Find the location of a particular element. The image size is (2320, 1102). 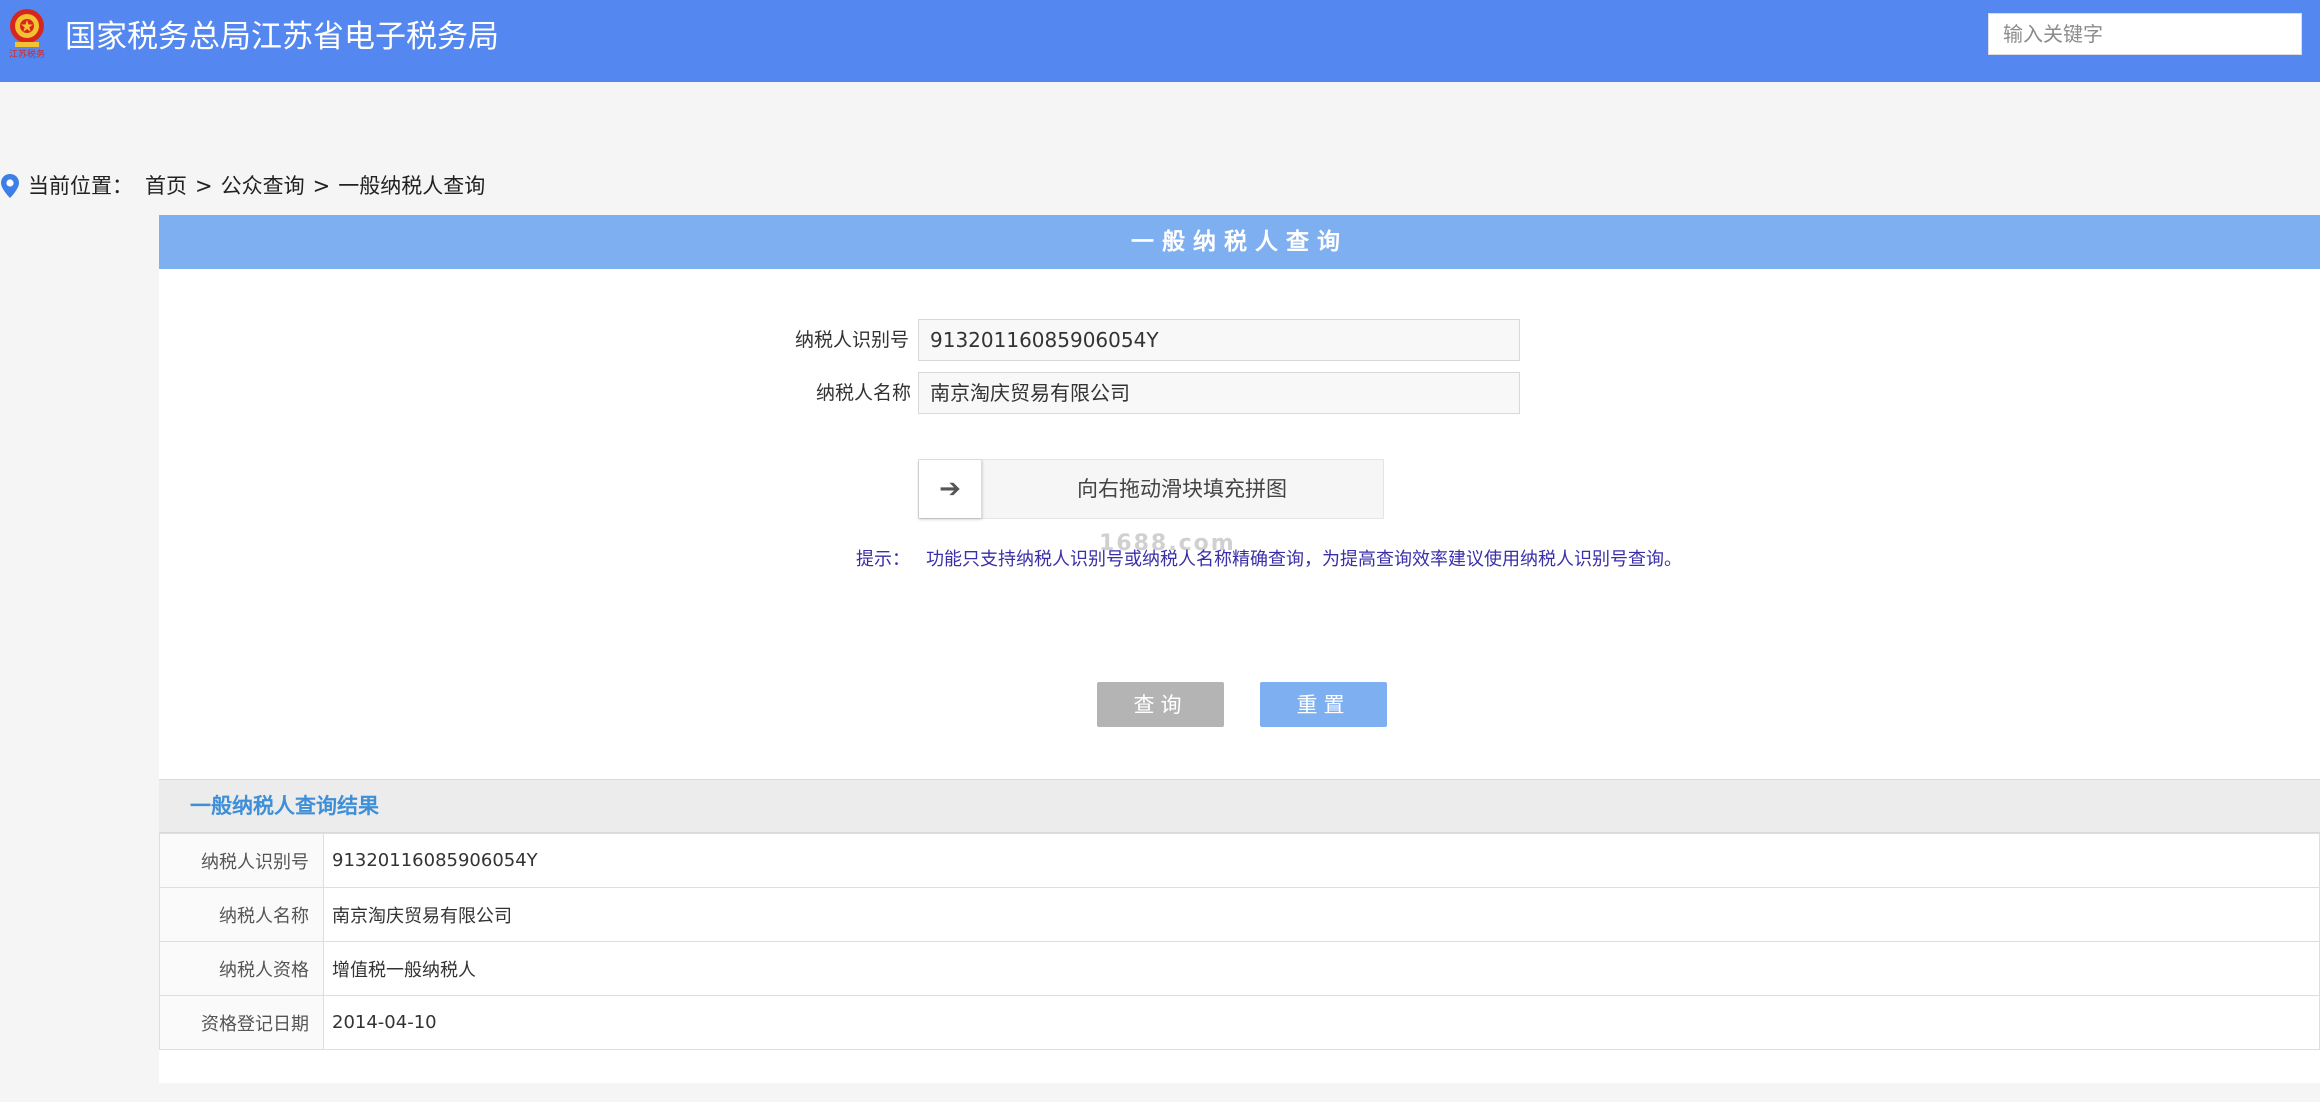

table-row: 纳税人识别号 91320116085906054Y is located at coordinates (1239, 860).